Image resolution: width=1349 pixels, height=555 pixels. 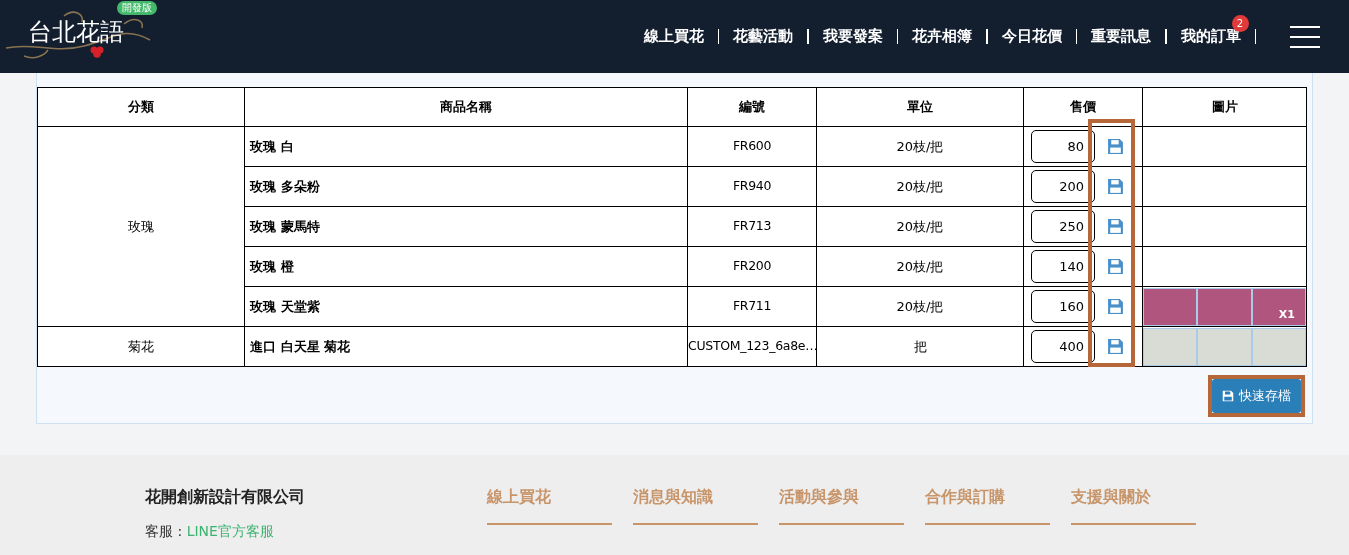 What do you see at coordinates (673, 36) in the screenshot?
I see `nav-link: 線上買花` at bounding box center [673, 36].